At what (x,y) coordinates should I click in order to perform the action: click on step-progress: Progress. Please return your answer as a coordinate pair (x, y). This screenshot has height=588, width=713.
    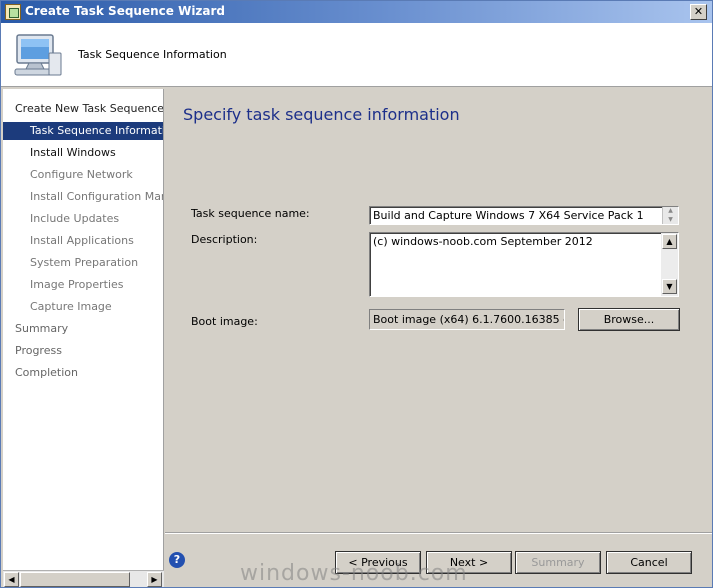
    Looking at the image, I should click on (83, 351).